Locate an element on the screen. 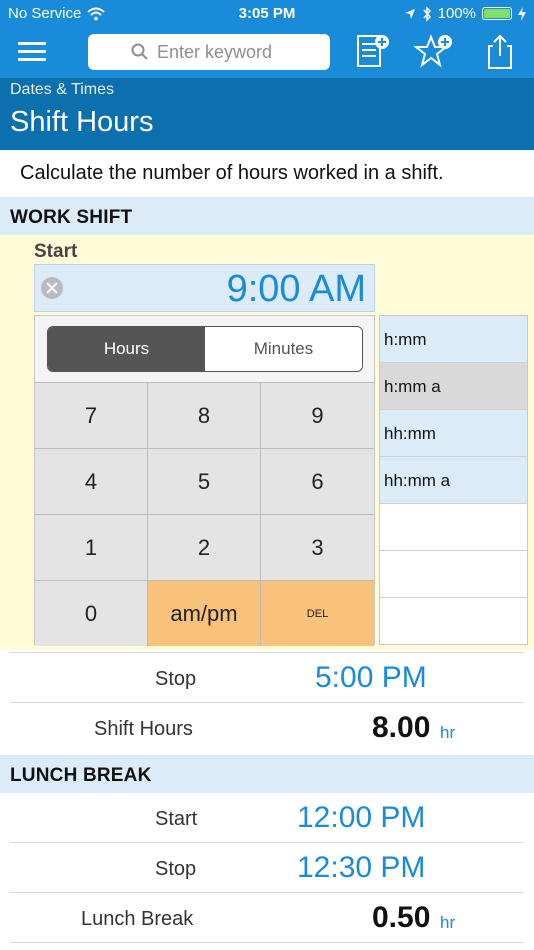  segment-hours: Hours is located at coordinates (126, 349).